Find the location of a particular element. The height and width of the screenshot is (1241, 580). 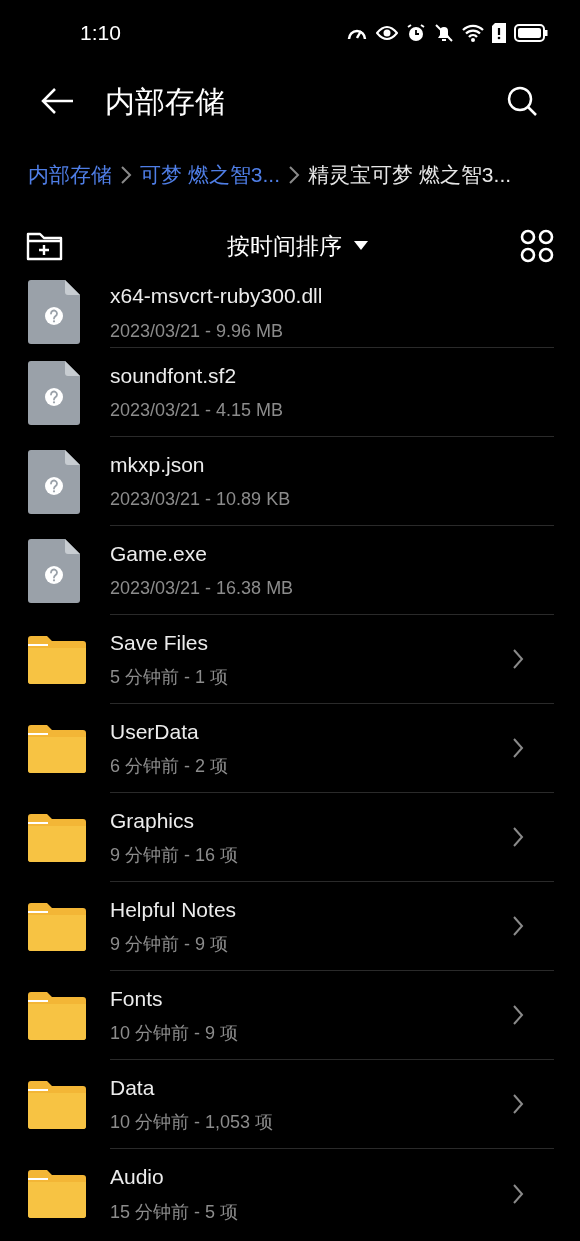

file-row: x64-msvcrt-ruby300.dll 2023/03/21 - 9.96 MB is located at coordinates (290, 313).